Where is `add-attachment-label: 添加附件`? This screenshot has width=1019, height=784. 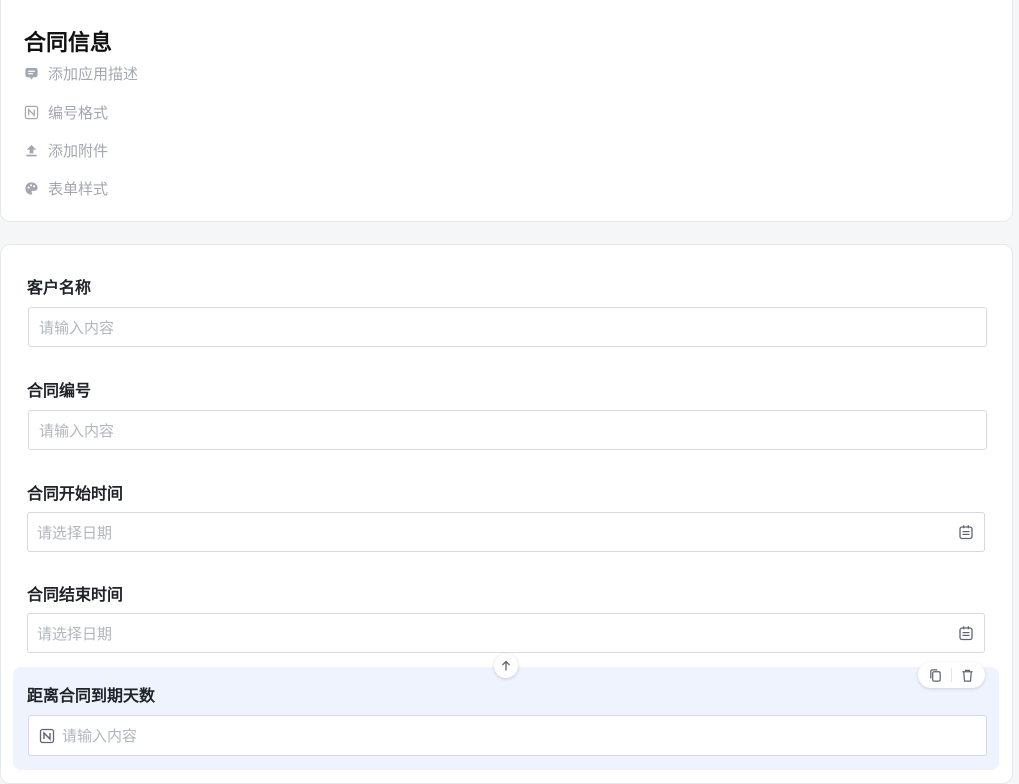 add-attachment-label: 添加附件 is located at coordinates (78, 150).